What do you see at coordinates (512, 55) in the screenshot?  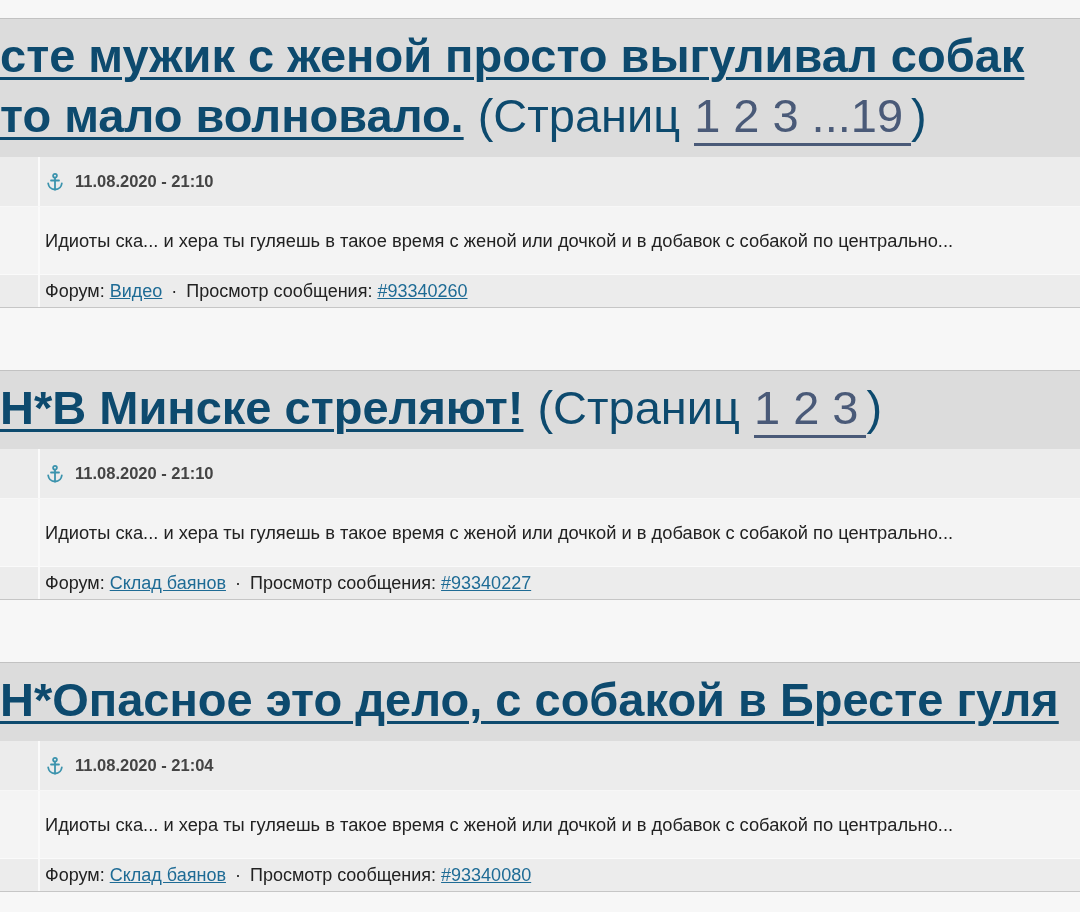 I see `title-link: сте мужик с женой просто выгуливал собак` at bounding box center [512, 55].